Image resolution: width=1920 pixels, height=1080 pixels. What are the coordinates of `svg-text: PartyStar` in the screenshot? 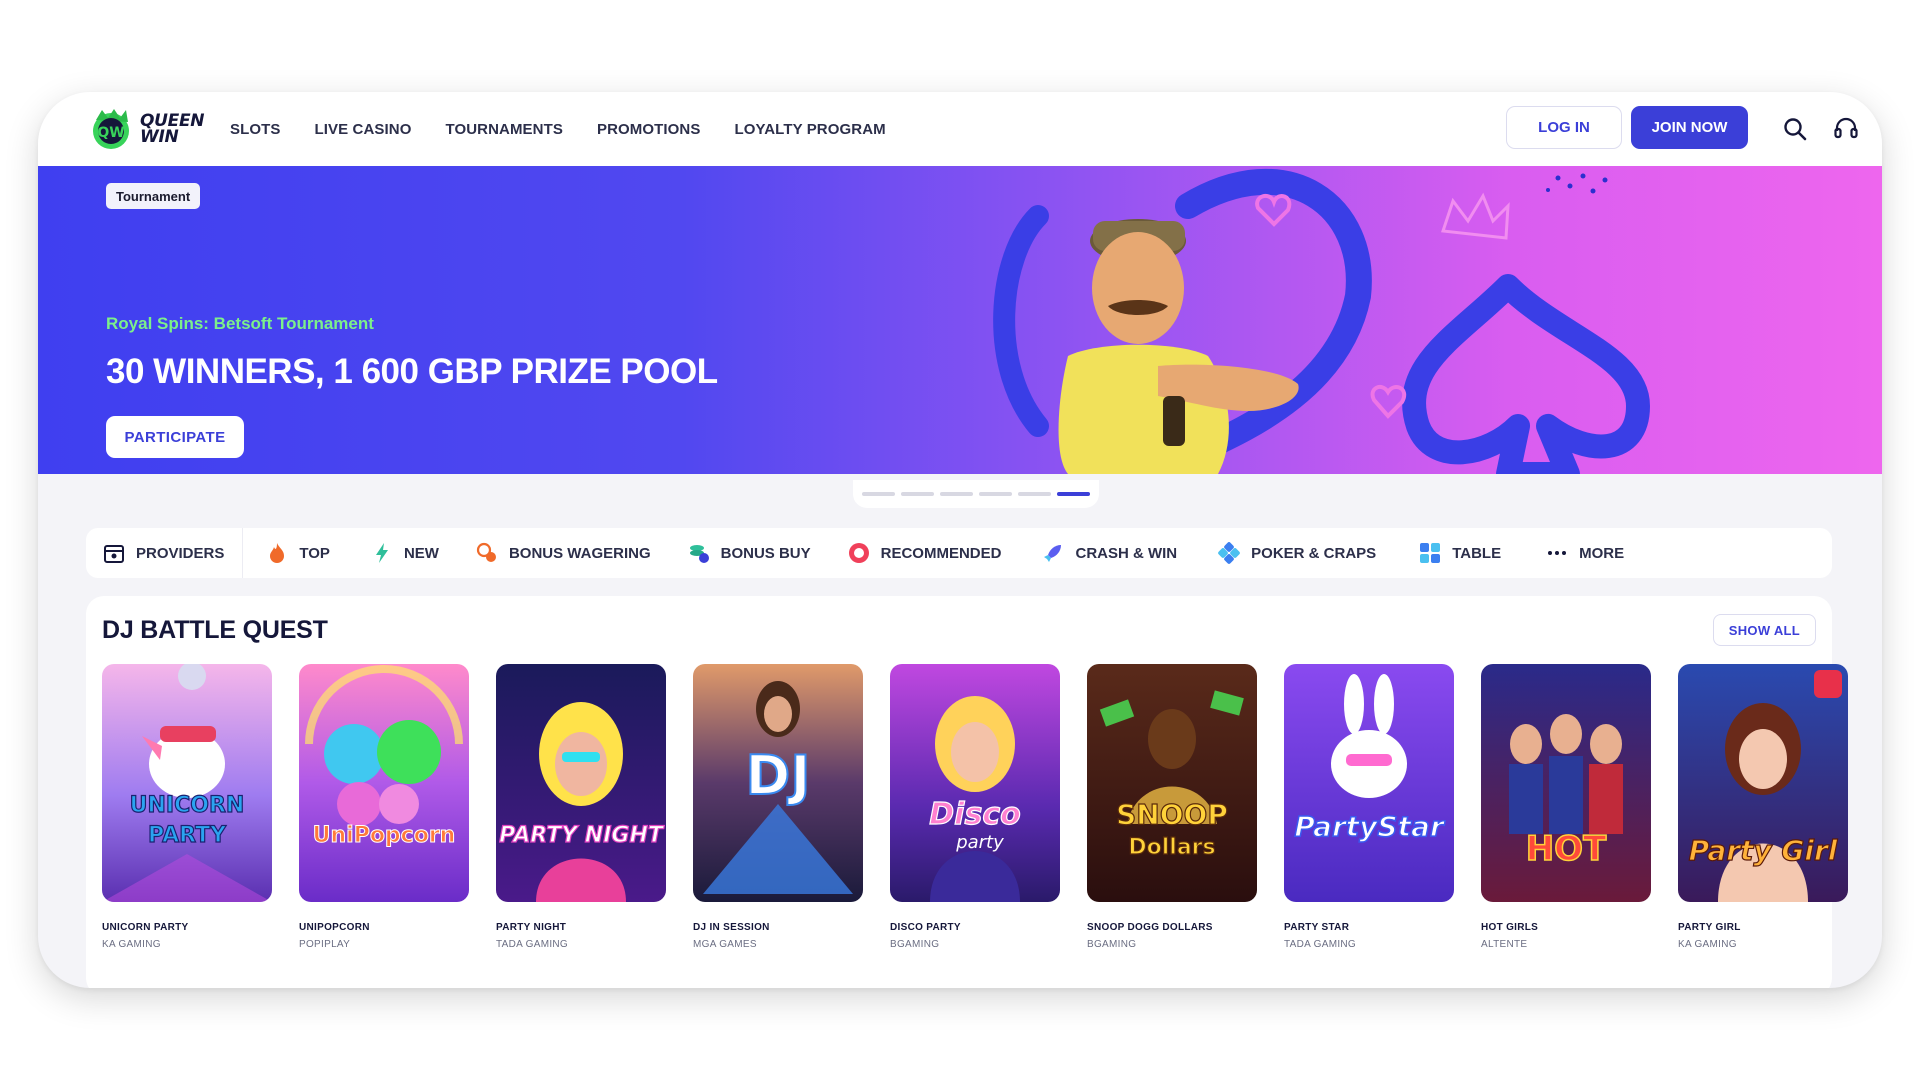 It's located at (1370, 826).